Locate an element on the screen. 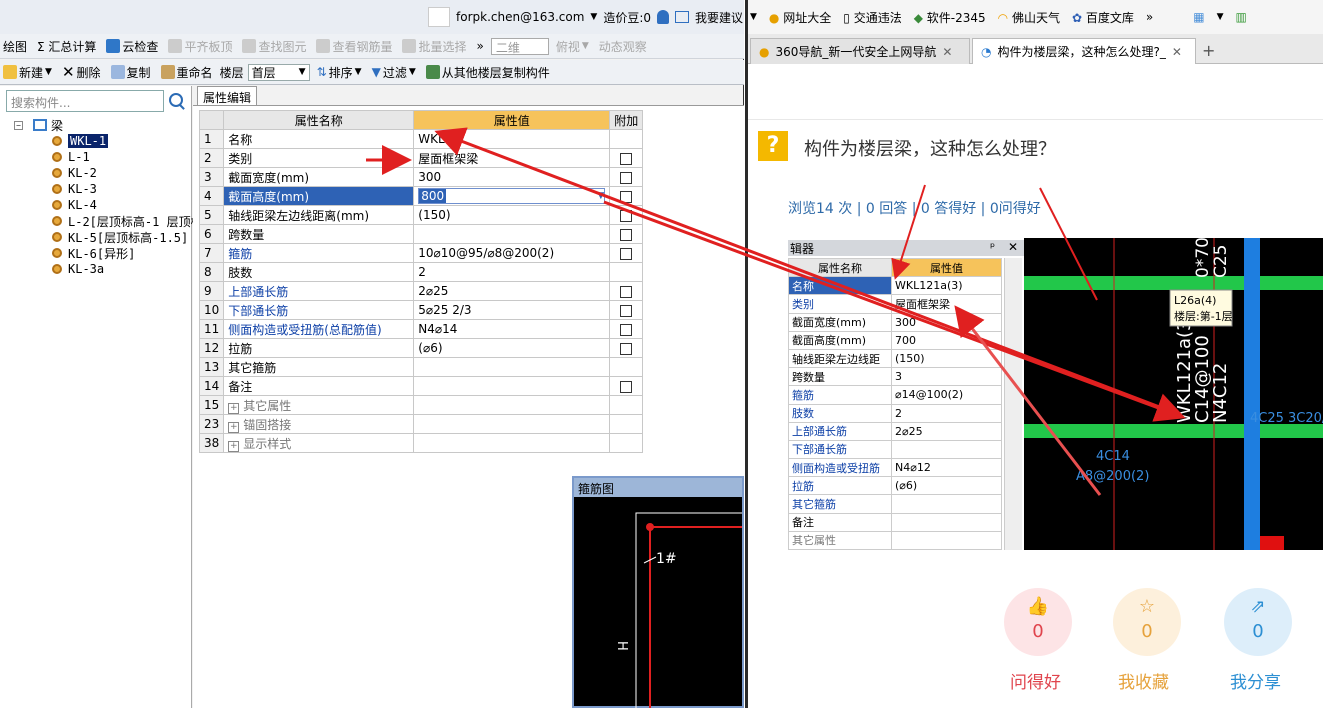 The image size is (1323, 711). table-row: 12 拉筋 (⌀6) is located at coordinates (421, 348).